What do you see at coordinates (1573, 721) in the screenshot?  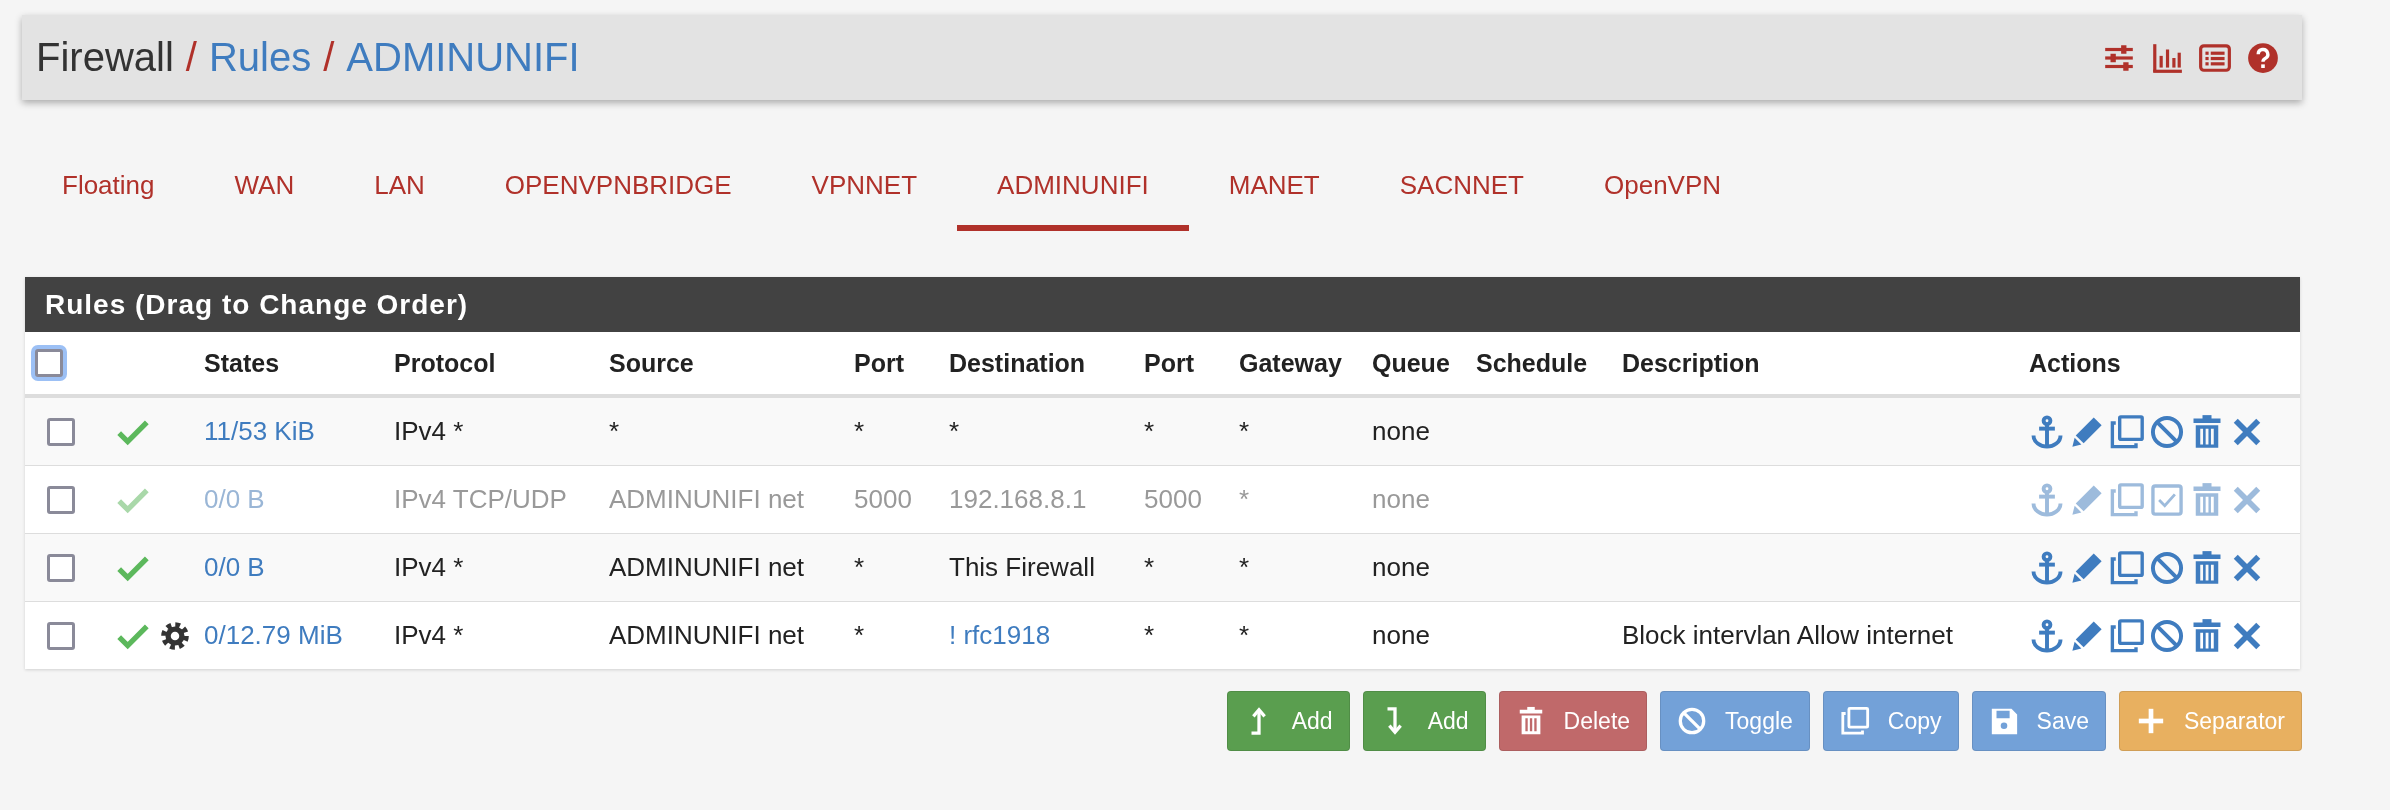 I see `delete-button: Delete` at bounding box center [1573, 721].